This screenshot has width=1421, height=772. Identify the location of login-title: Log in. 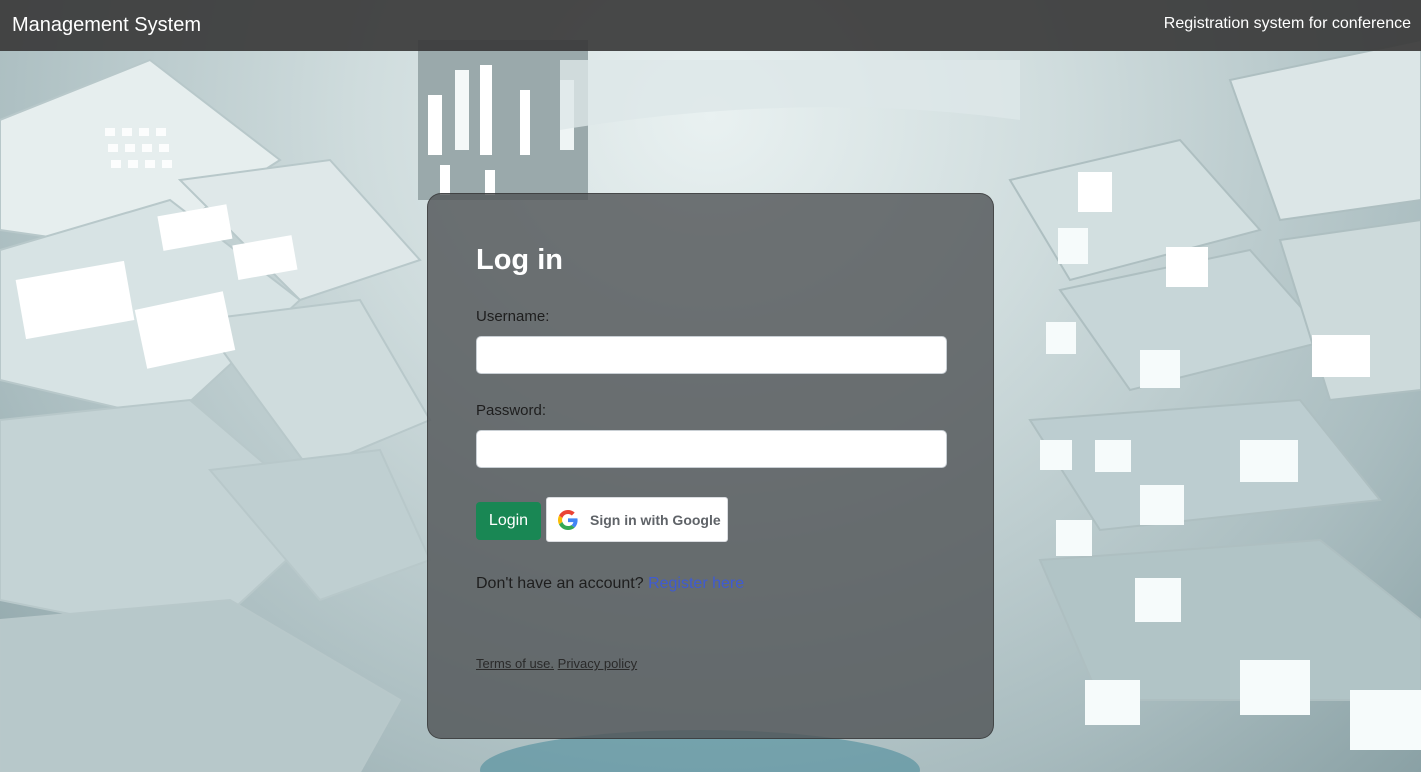
(519, 260).